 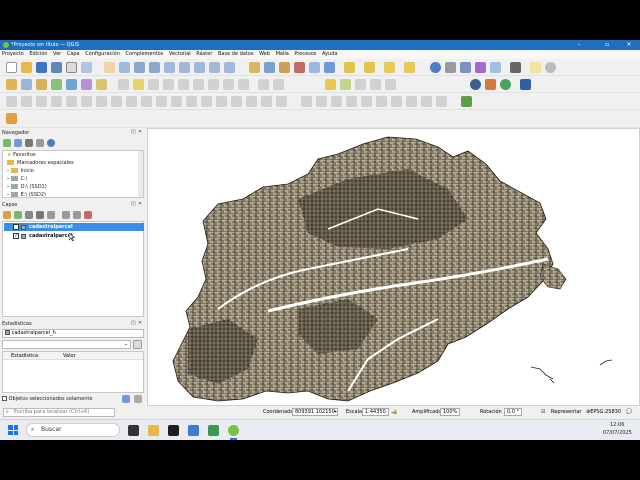 I want to click on magnifier-input: 100%, so click(x=450, y=412).